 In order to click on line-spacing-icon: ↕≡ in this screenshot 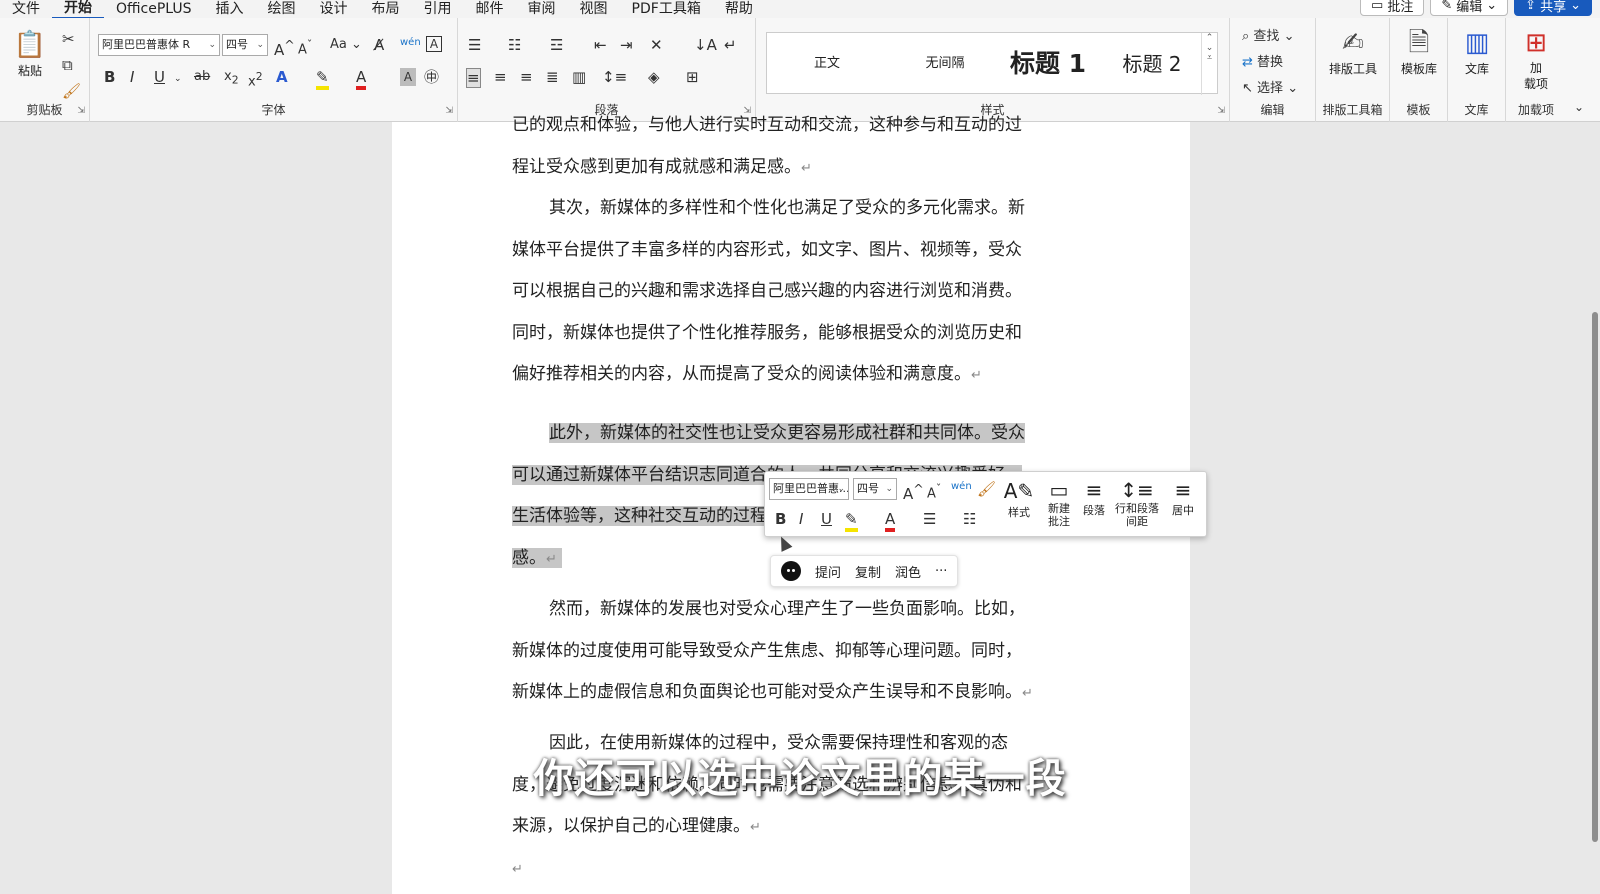, I will do `click(614, 77)`.